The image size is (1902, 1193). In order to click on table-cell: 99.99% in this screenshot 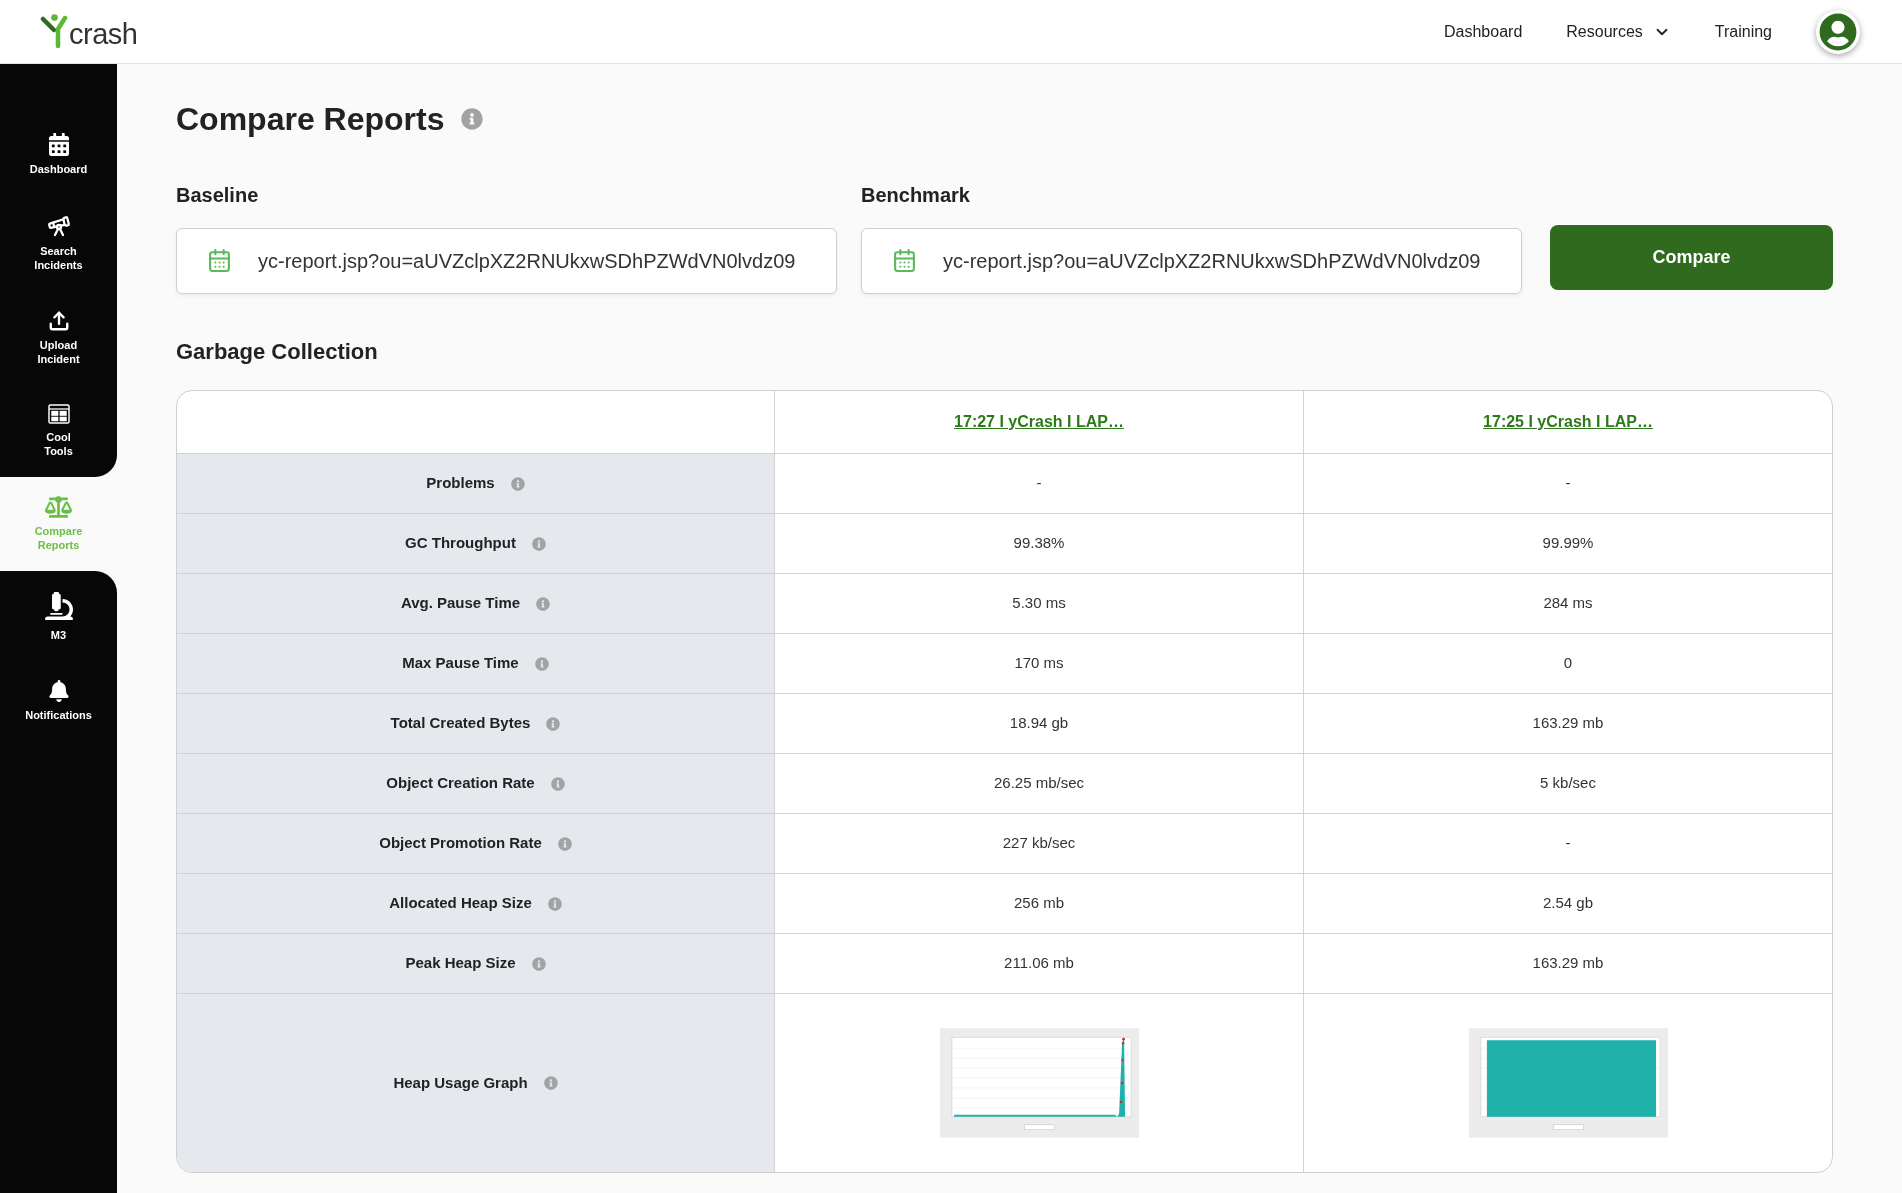, I will do `click(1567, 544)`.